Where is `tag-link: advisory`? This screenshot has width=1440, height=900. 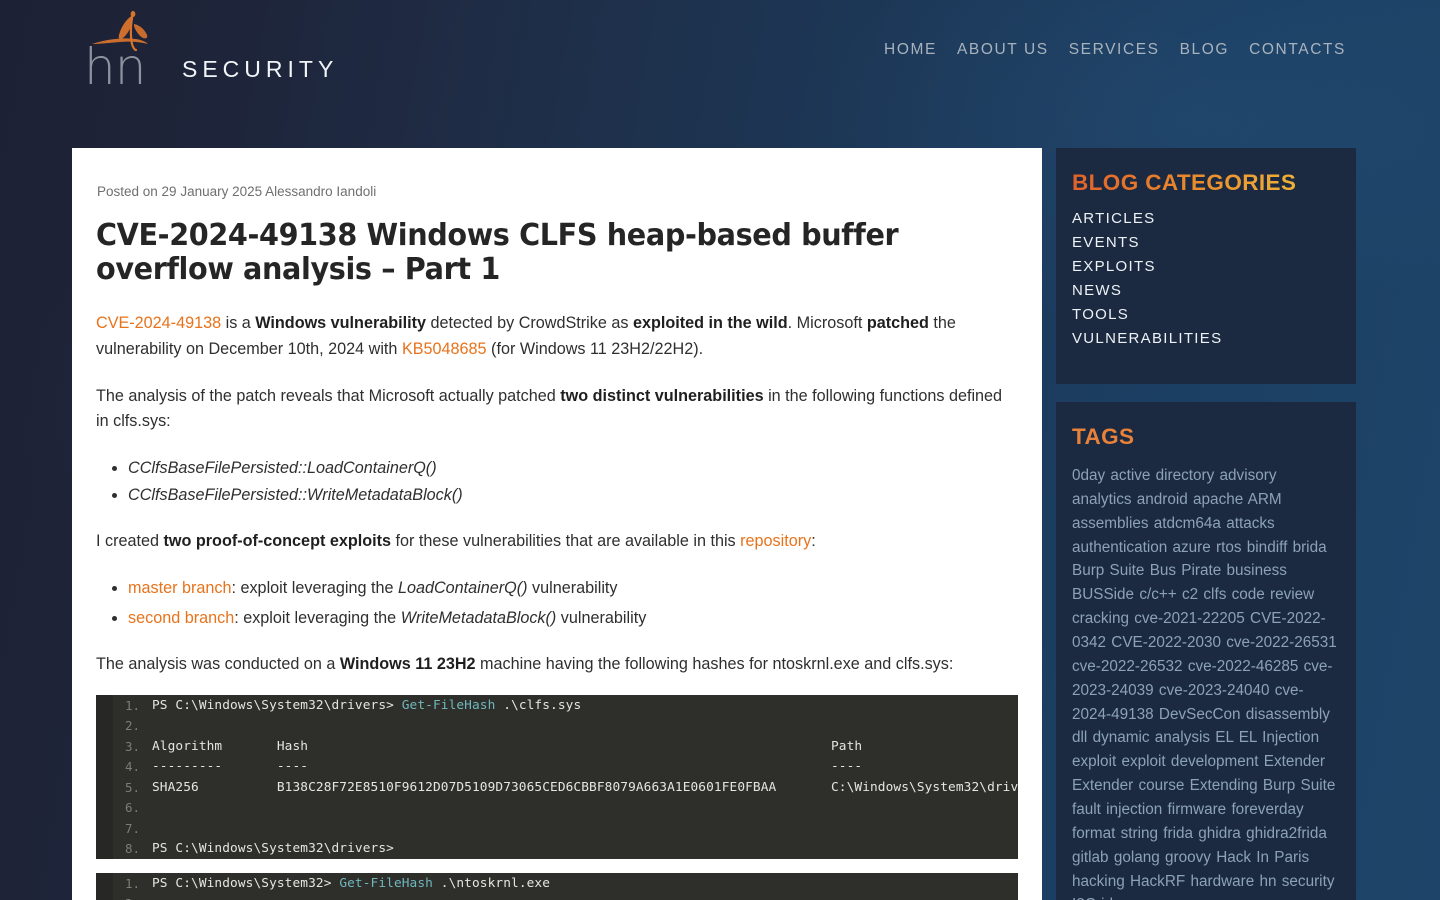
tag-link: advisory is located at coordinates (1248, 475).